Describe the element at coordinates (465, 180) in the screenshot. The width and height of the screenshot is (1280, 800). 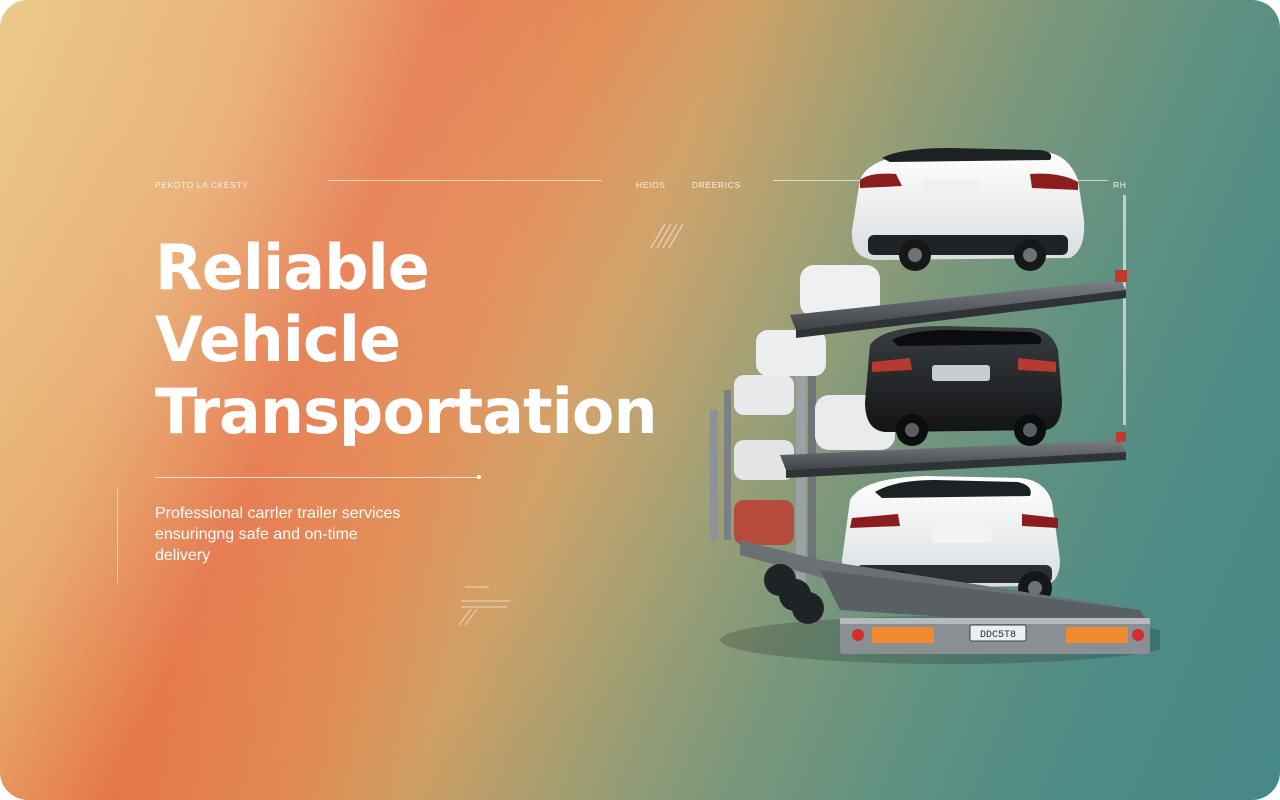
I see `nav-divider-line` at that location.